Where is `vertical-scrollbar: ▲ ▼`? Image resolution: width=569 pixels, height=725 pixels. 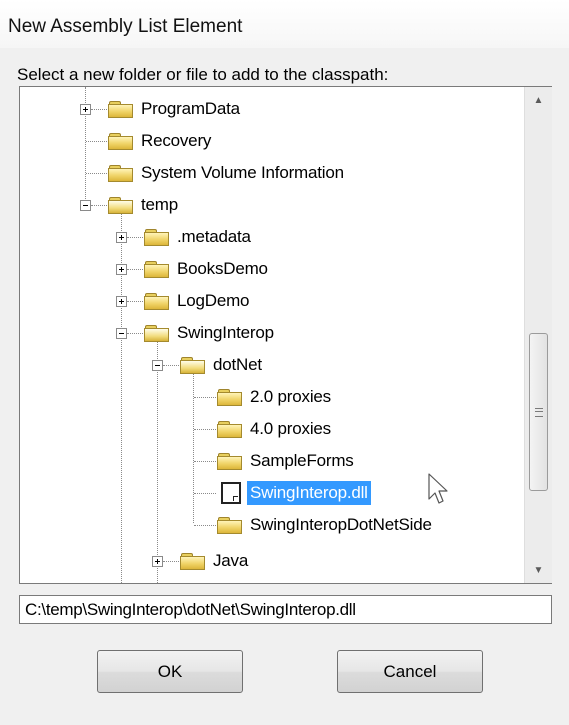
vertical-scrollbar: ▲ ▼ is located at coordinates (538, 335).